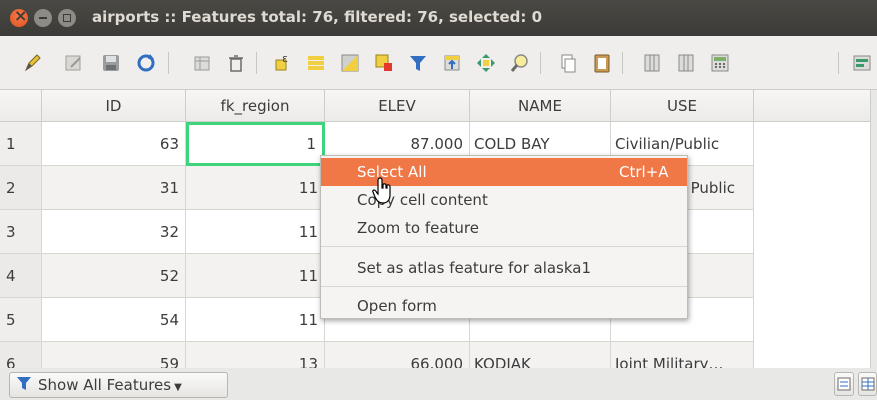 The image size is (877, 400). I want to click on table-view-button, so click(867, 384).